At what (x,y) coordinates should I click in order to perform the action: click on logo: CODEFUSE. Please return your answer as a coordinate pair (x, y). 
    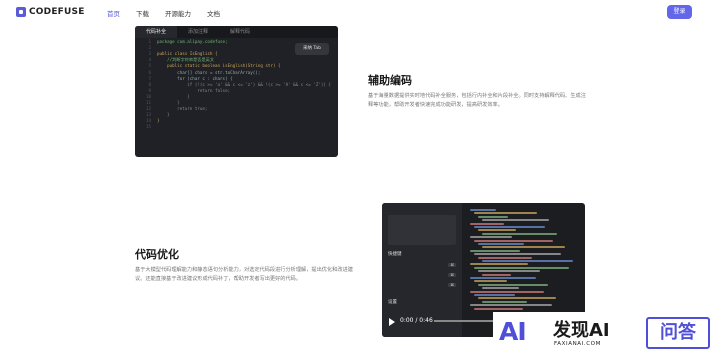
    Looking at the image, I should click on (50, 12).